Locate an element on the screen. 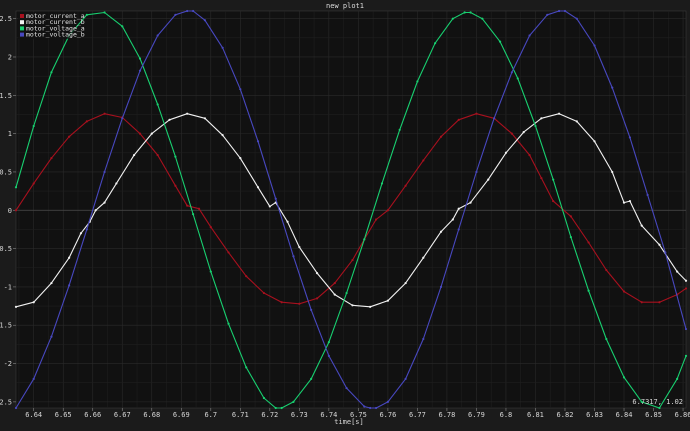  y-tick-label: 1 is located at coordinates (10, 134).